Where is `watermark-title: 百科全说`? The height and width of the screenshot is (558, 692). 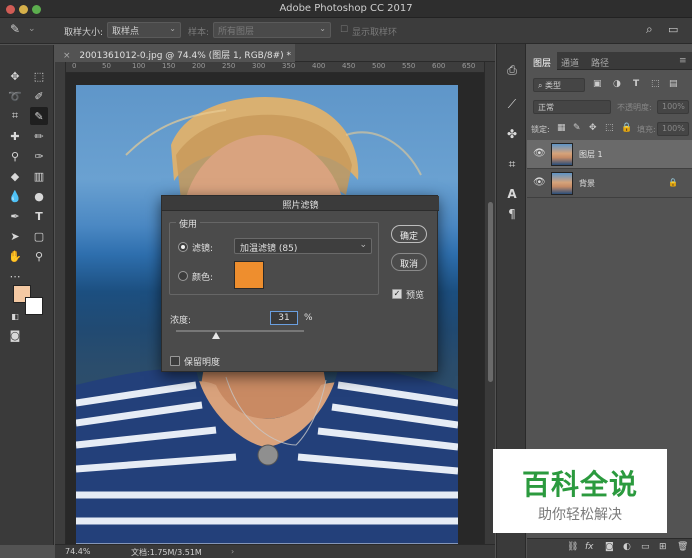 watermark-title: 百科全说 is located at coordinates (579, 484).